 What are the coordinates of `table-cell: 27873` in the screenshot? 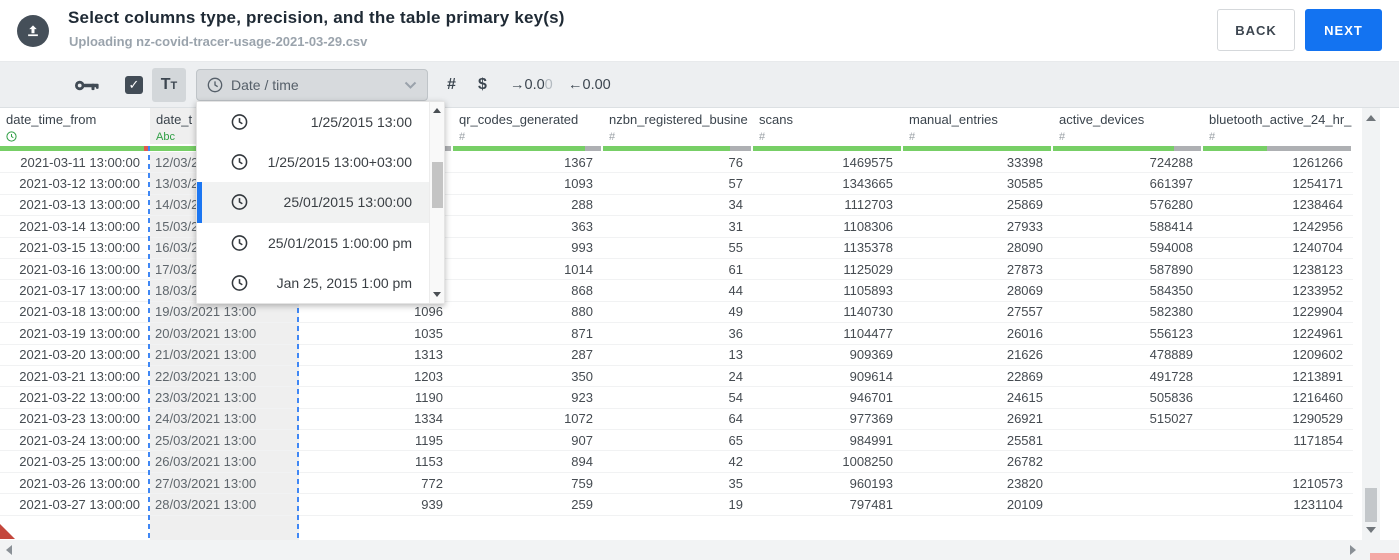 It's located at (1024, 269).